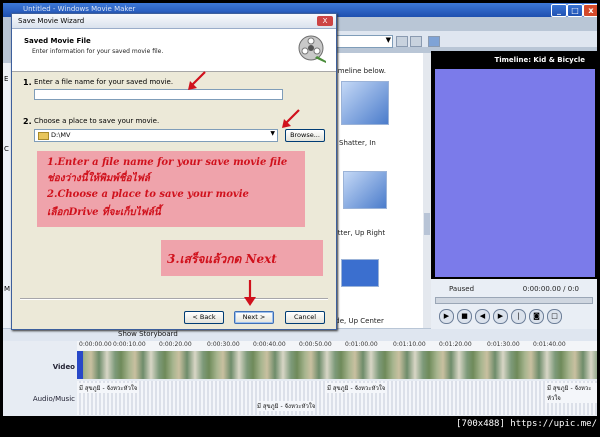  Describe the element at coordinates (53, 399) in the screenshot. I see `audio-track-label: Audio/Music` at that location.